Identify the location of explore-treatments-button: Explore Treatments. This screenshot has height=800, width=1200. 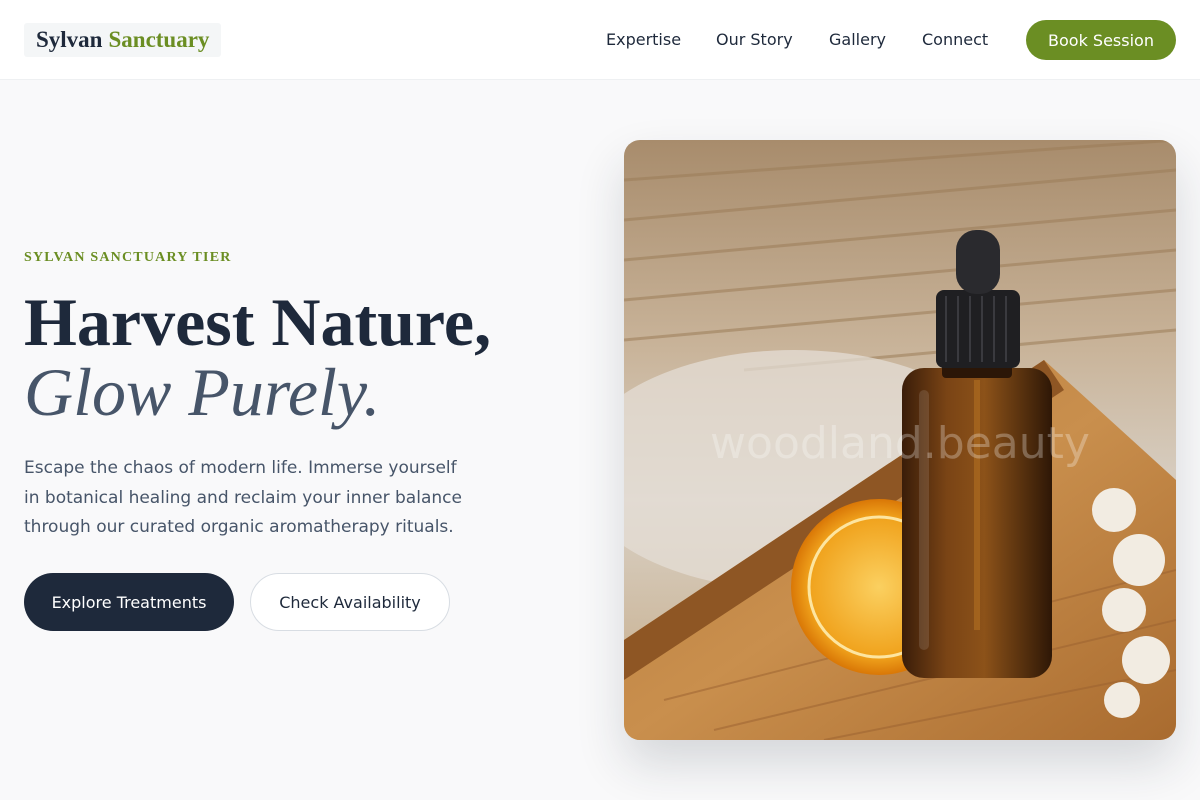
(129, 602).